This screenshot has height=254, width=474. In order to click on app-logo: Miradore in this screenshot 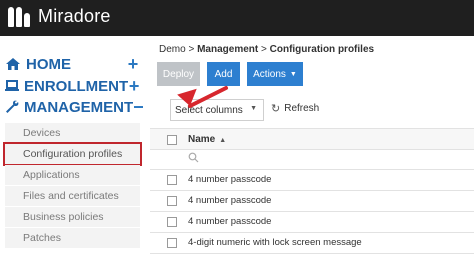, I will do `click(59, 16)`.